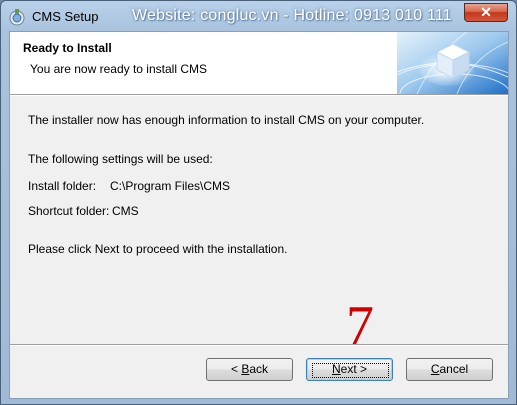 The height and width of the screenshot is (405, 517). I want to click on page-subtitle: You are now ready to install CMS, so click(118, 69).